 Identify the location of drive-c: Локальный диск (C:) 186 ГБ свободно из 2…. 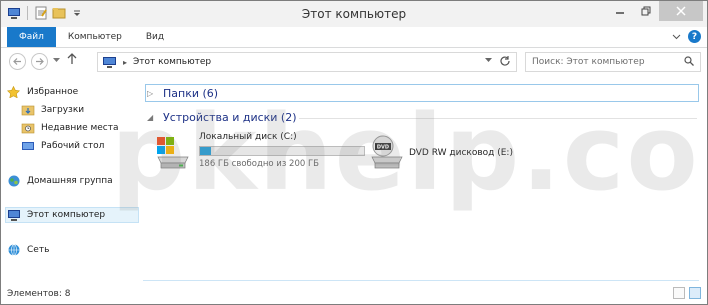
(260, 151).